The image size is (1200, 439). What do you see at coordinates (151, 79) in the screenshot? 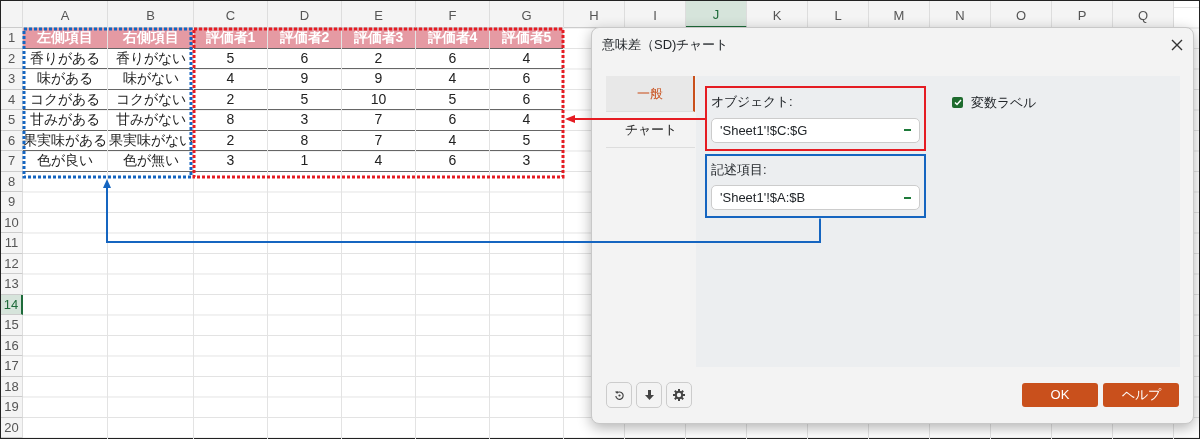
I see `table-cell: 味がない` at bounding box center [151, 79].